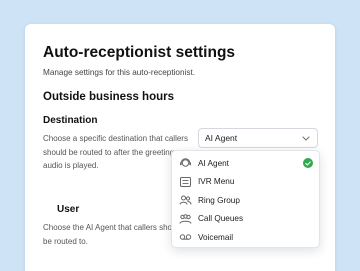 This screenshot has height=271, width=360. I want to click on ring-group-icon, so click(185, 200).